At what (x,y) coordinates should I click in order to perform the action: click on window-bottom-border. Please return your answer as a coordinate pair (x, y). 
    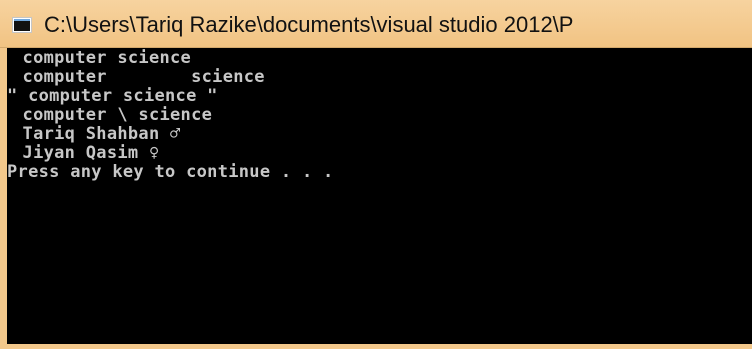
    Looking at the image, I should click on (376, 346).